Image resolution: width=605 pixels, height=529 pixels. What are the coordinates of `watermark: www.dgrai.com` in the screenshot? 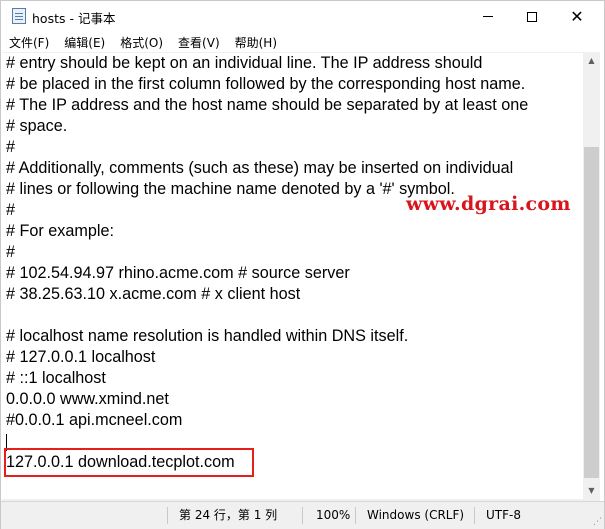 It's located at (488, 204).